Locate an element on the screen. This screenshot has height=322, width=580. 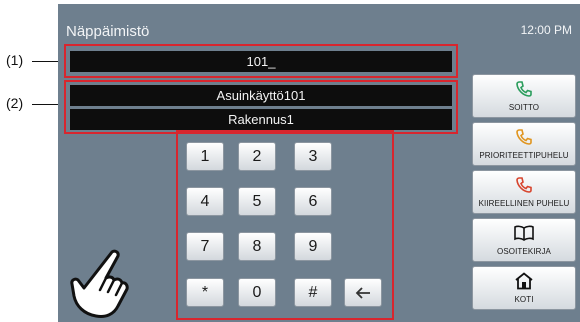
home-icon is located at coordinates (524, 281).